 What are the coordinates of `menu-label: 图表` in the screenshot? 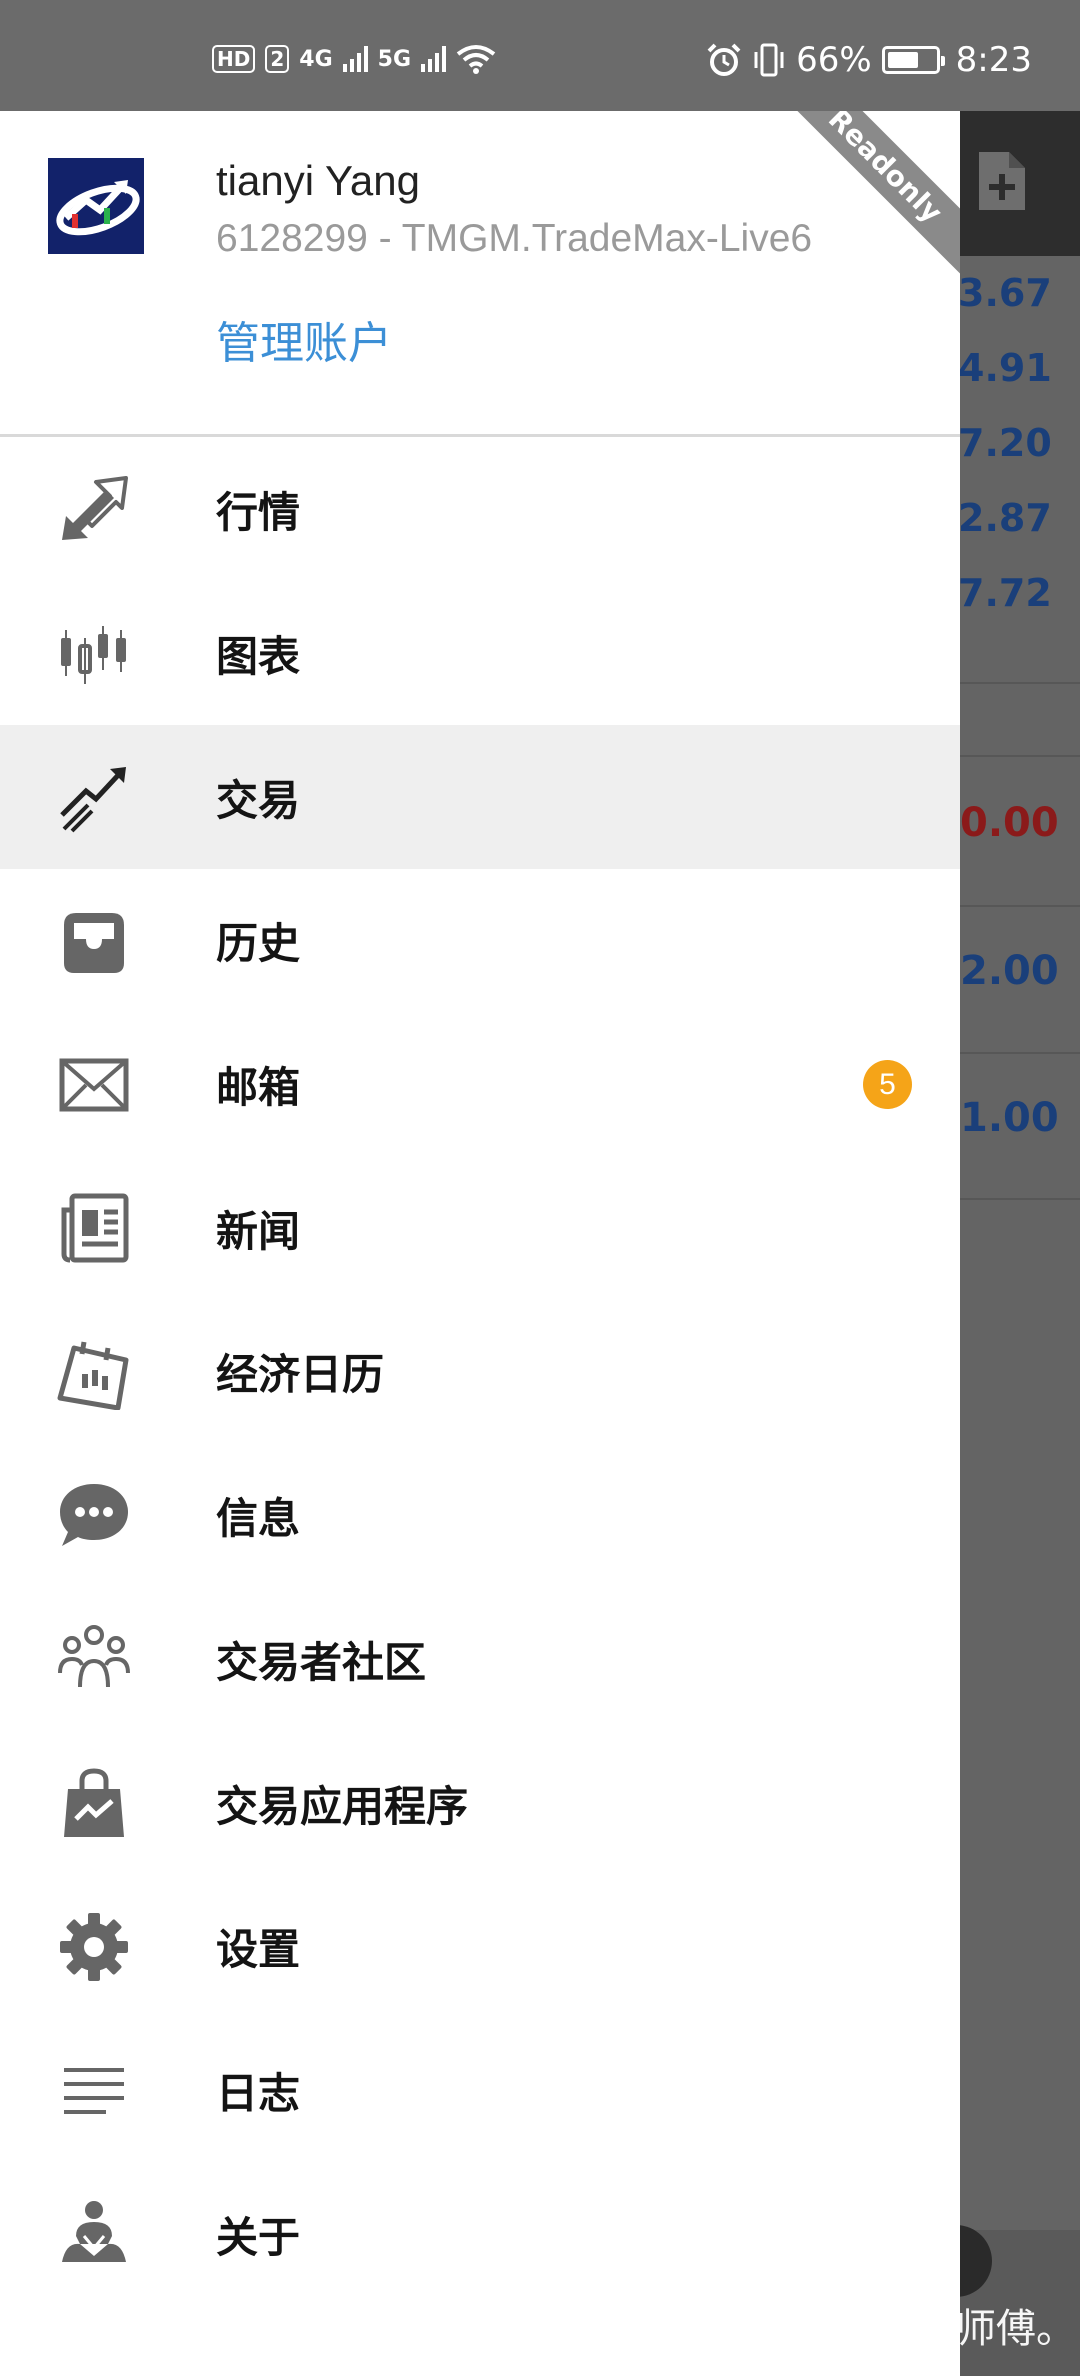 It's located at (258, 657).